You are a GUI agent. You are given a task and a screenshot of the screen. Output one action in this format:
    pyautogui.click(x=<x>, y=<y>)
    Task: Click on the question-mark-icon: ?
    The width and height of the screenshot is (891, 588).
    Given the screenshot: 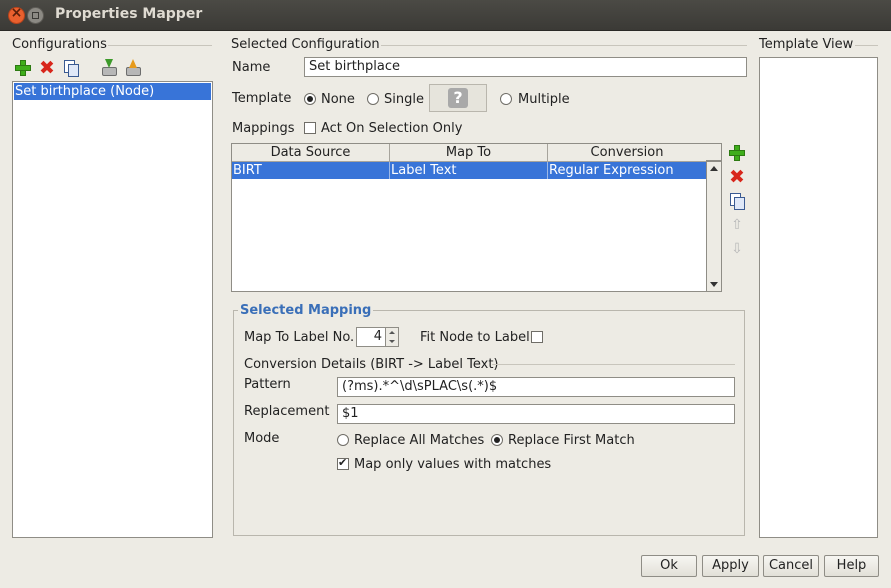 What is the action you would take?
    pyautogui.click(x=458, y=98)
    